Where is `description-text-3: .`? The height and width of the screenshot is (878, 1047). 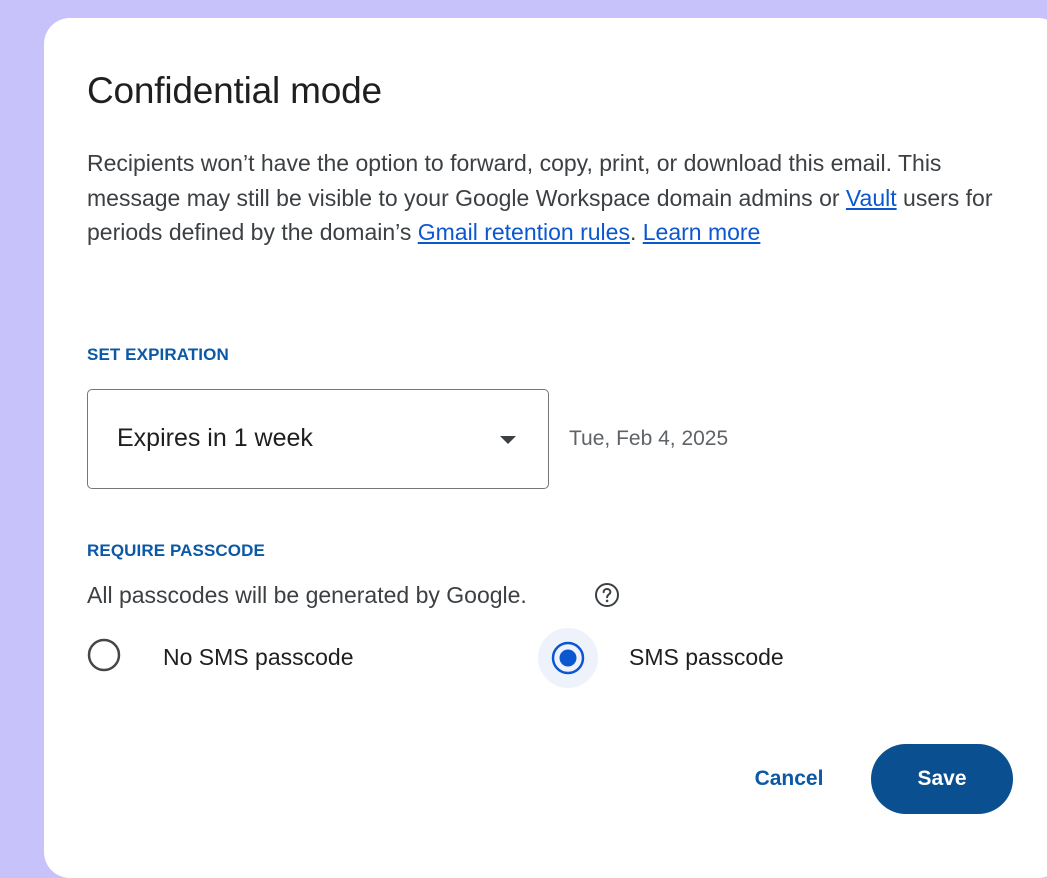 description-text-3: . is located at coordinates (636, 232).